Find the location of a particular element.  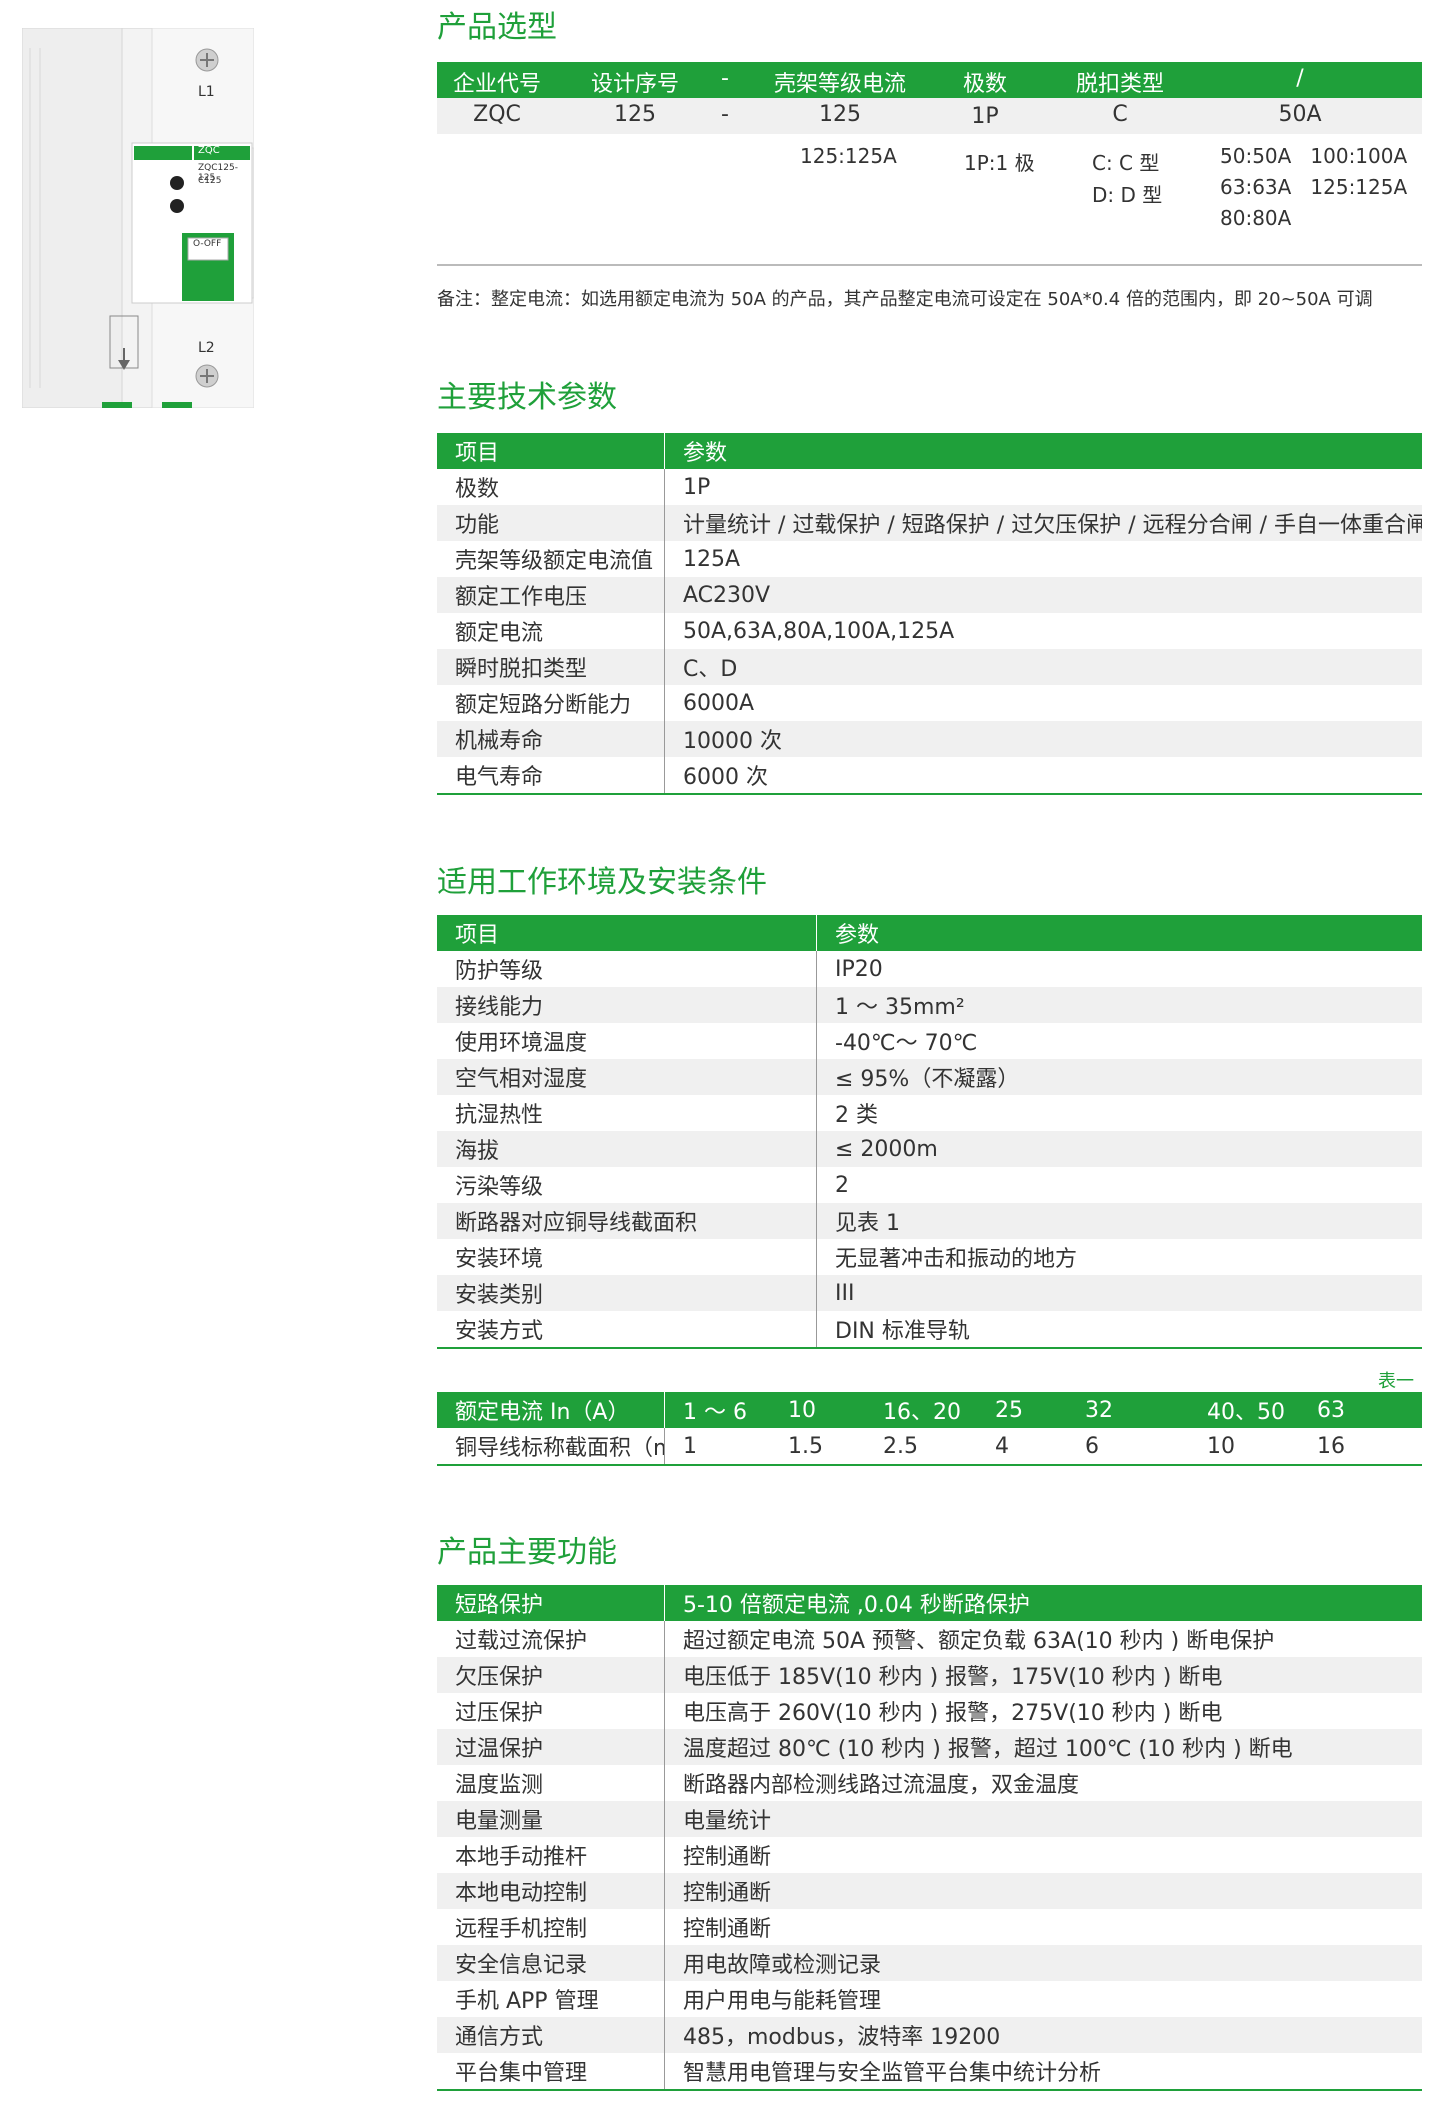

row-label: 手机 APP 管理 is located at coordinates (551, 1999).